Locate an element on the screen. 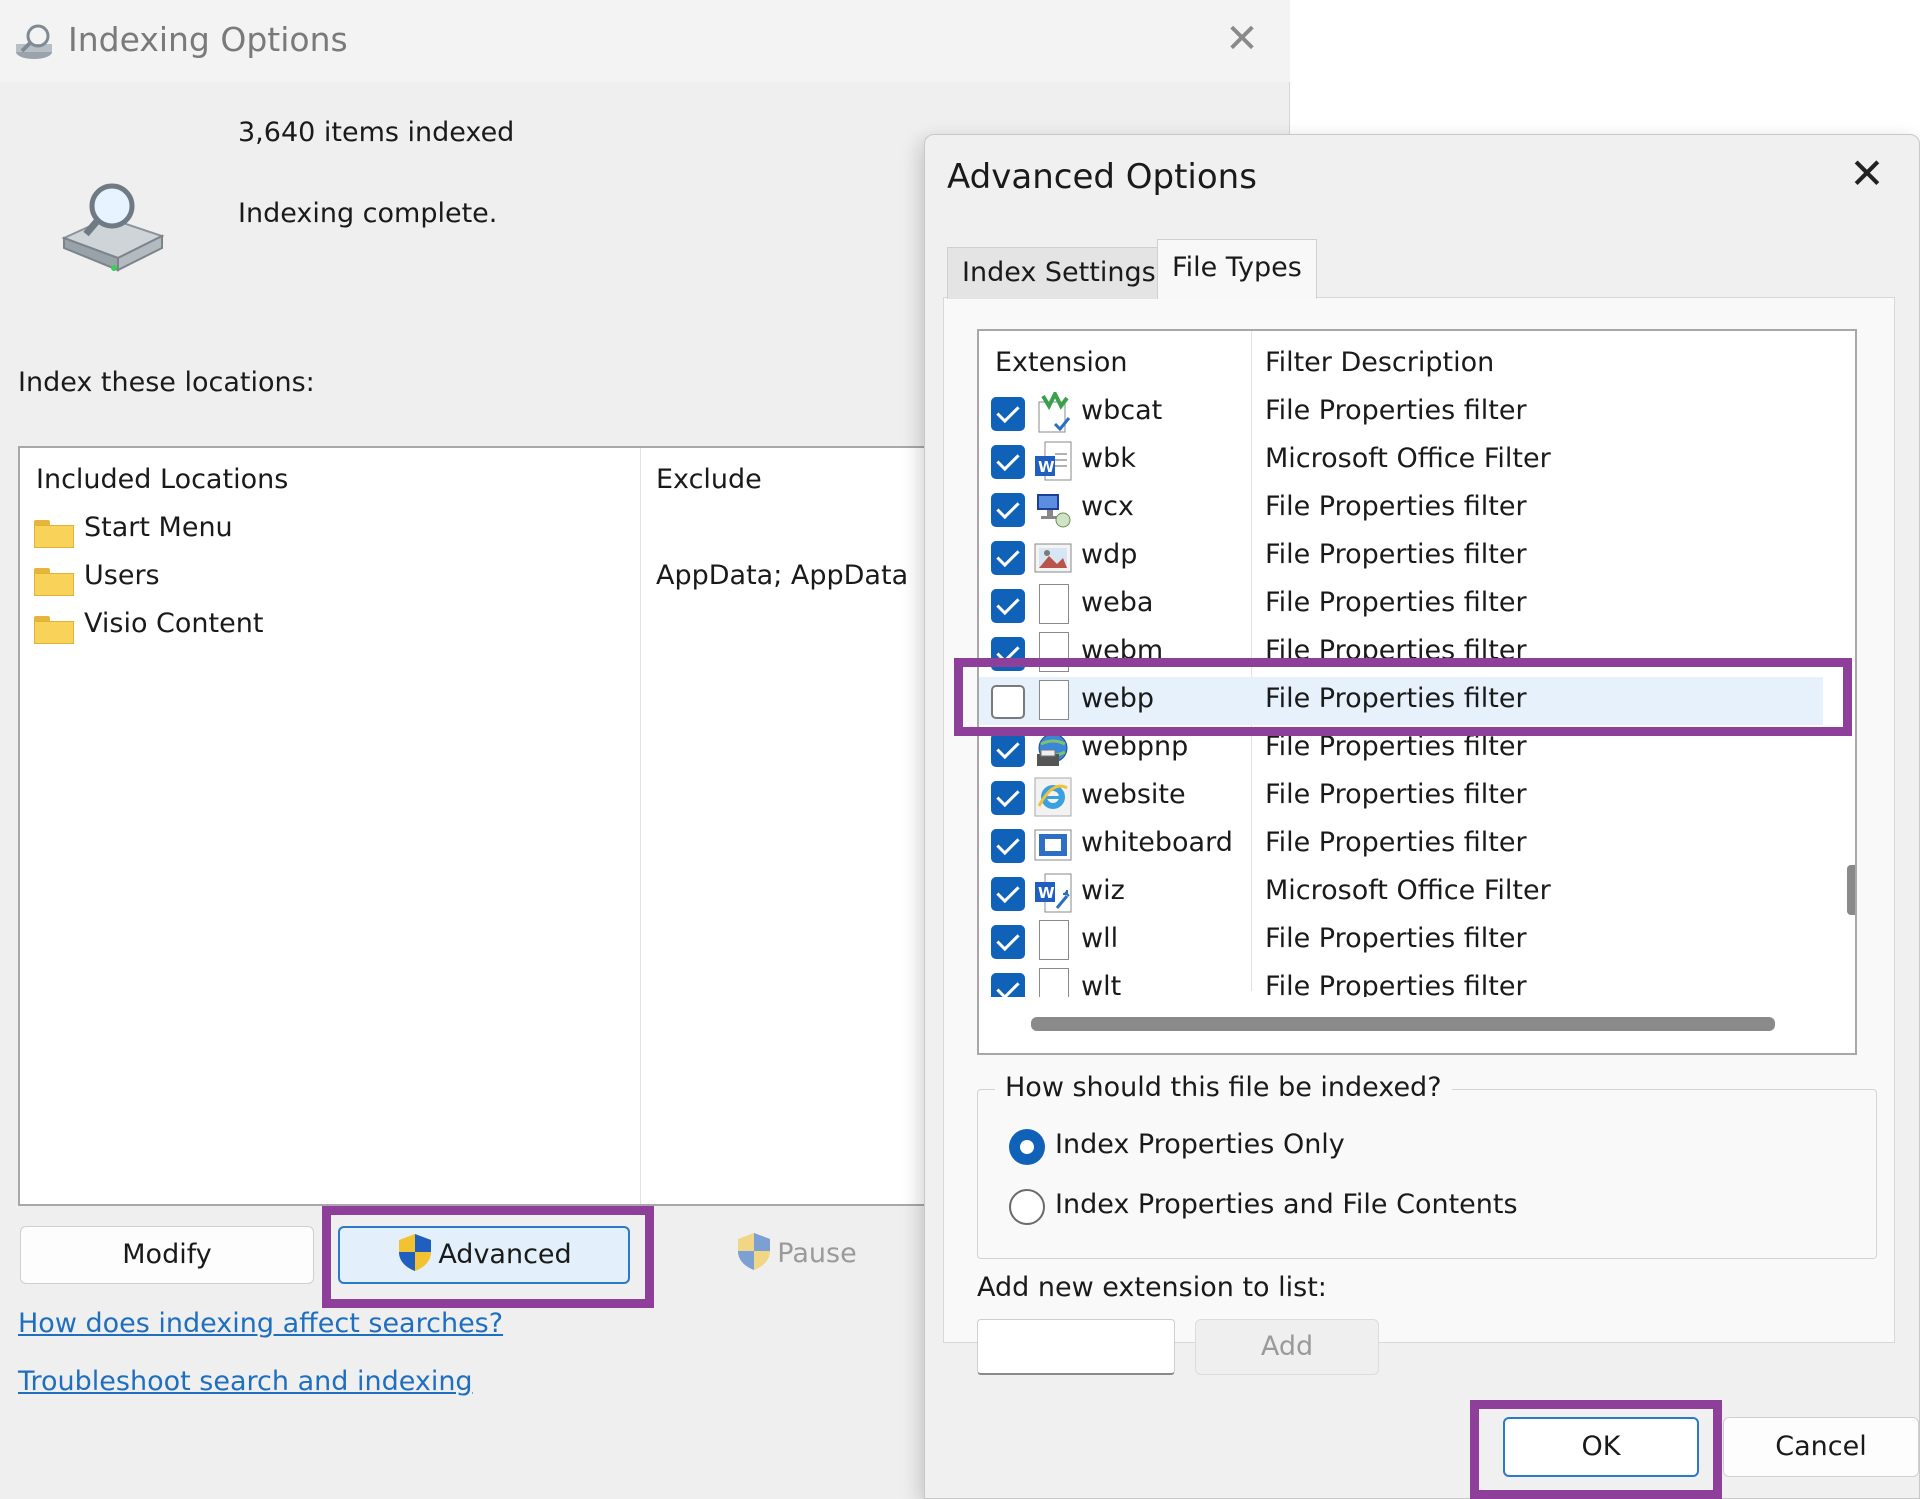  file-type-row: wll File Properties filter is located at coordinates (1401, 941).